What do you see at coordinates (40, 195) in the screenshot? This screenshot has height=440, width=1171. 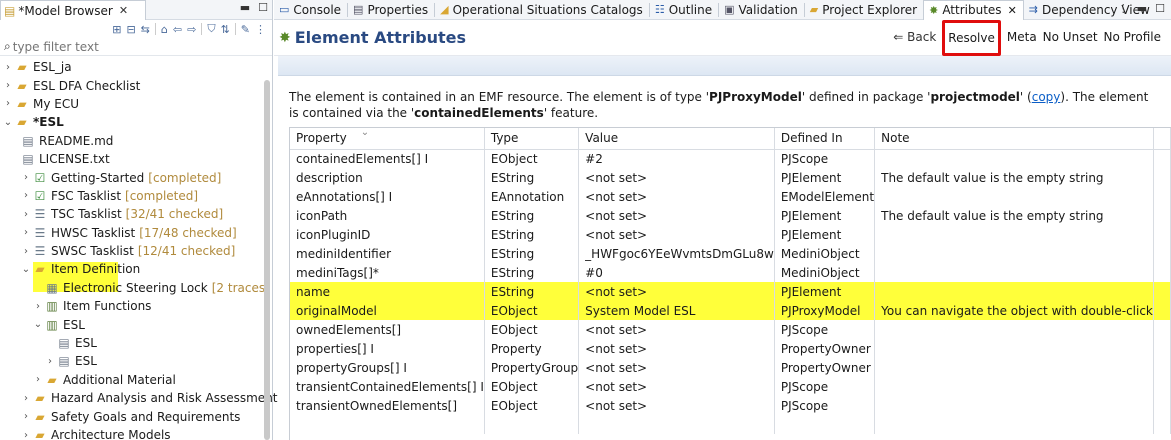 I see `checklist-icon: ☑` at bounding box center [40, 195].